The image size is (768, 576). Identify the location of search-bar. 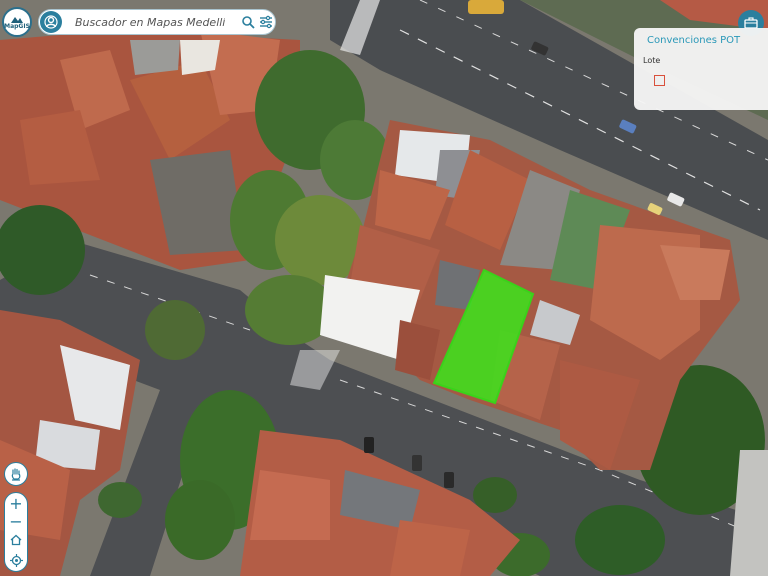
(157, 22).